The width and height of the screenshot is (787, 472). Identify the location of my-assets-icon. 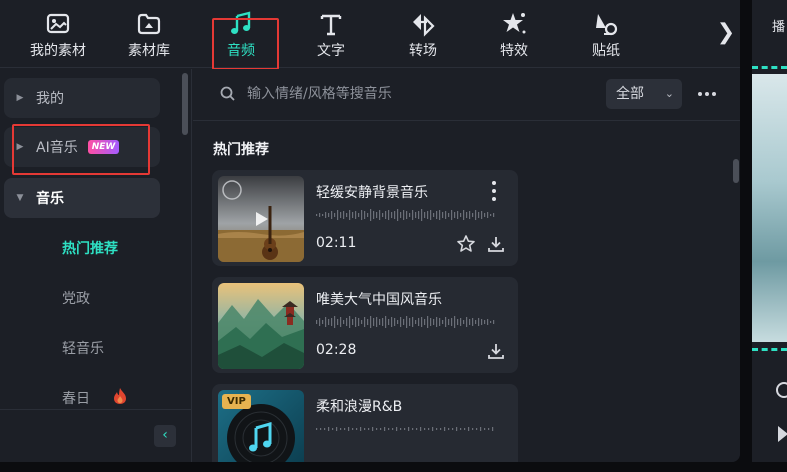
(58, 23).